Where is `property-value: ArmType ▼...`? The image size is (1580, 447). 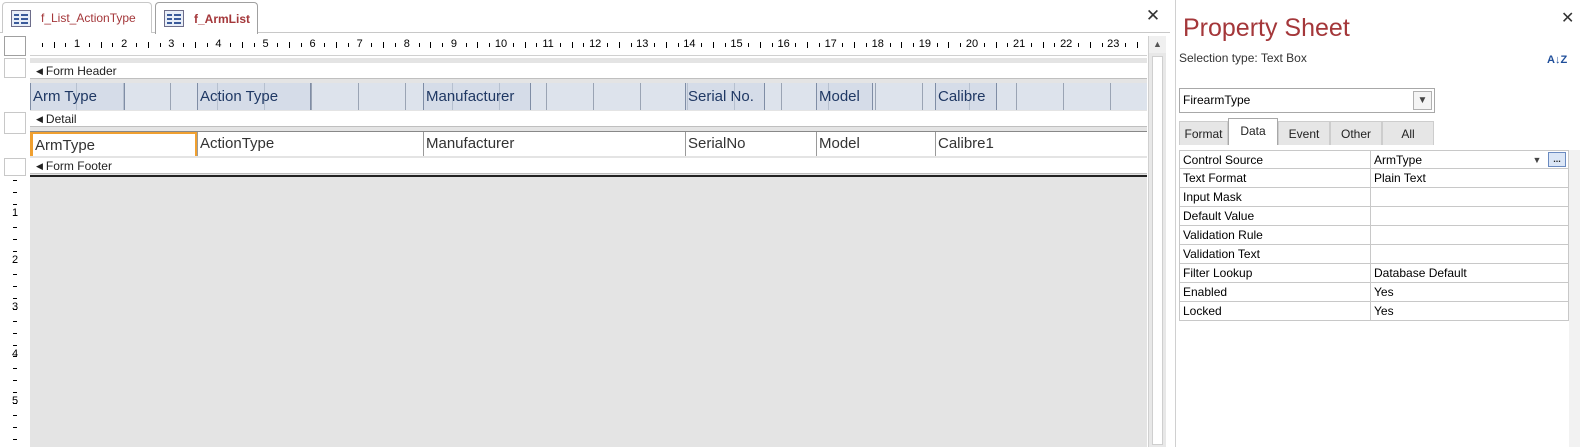 property-value: ArmType ▼... is located at coordinates (1469, 159).